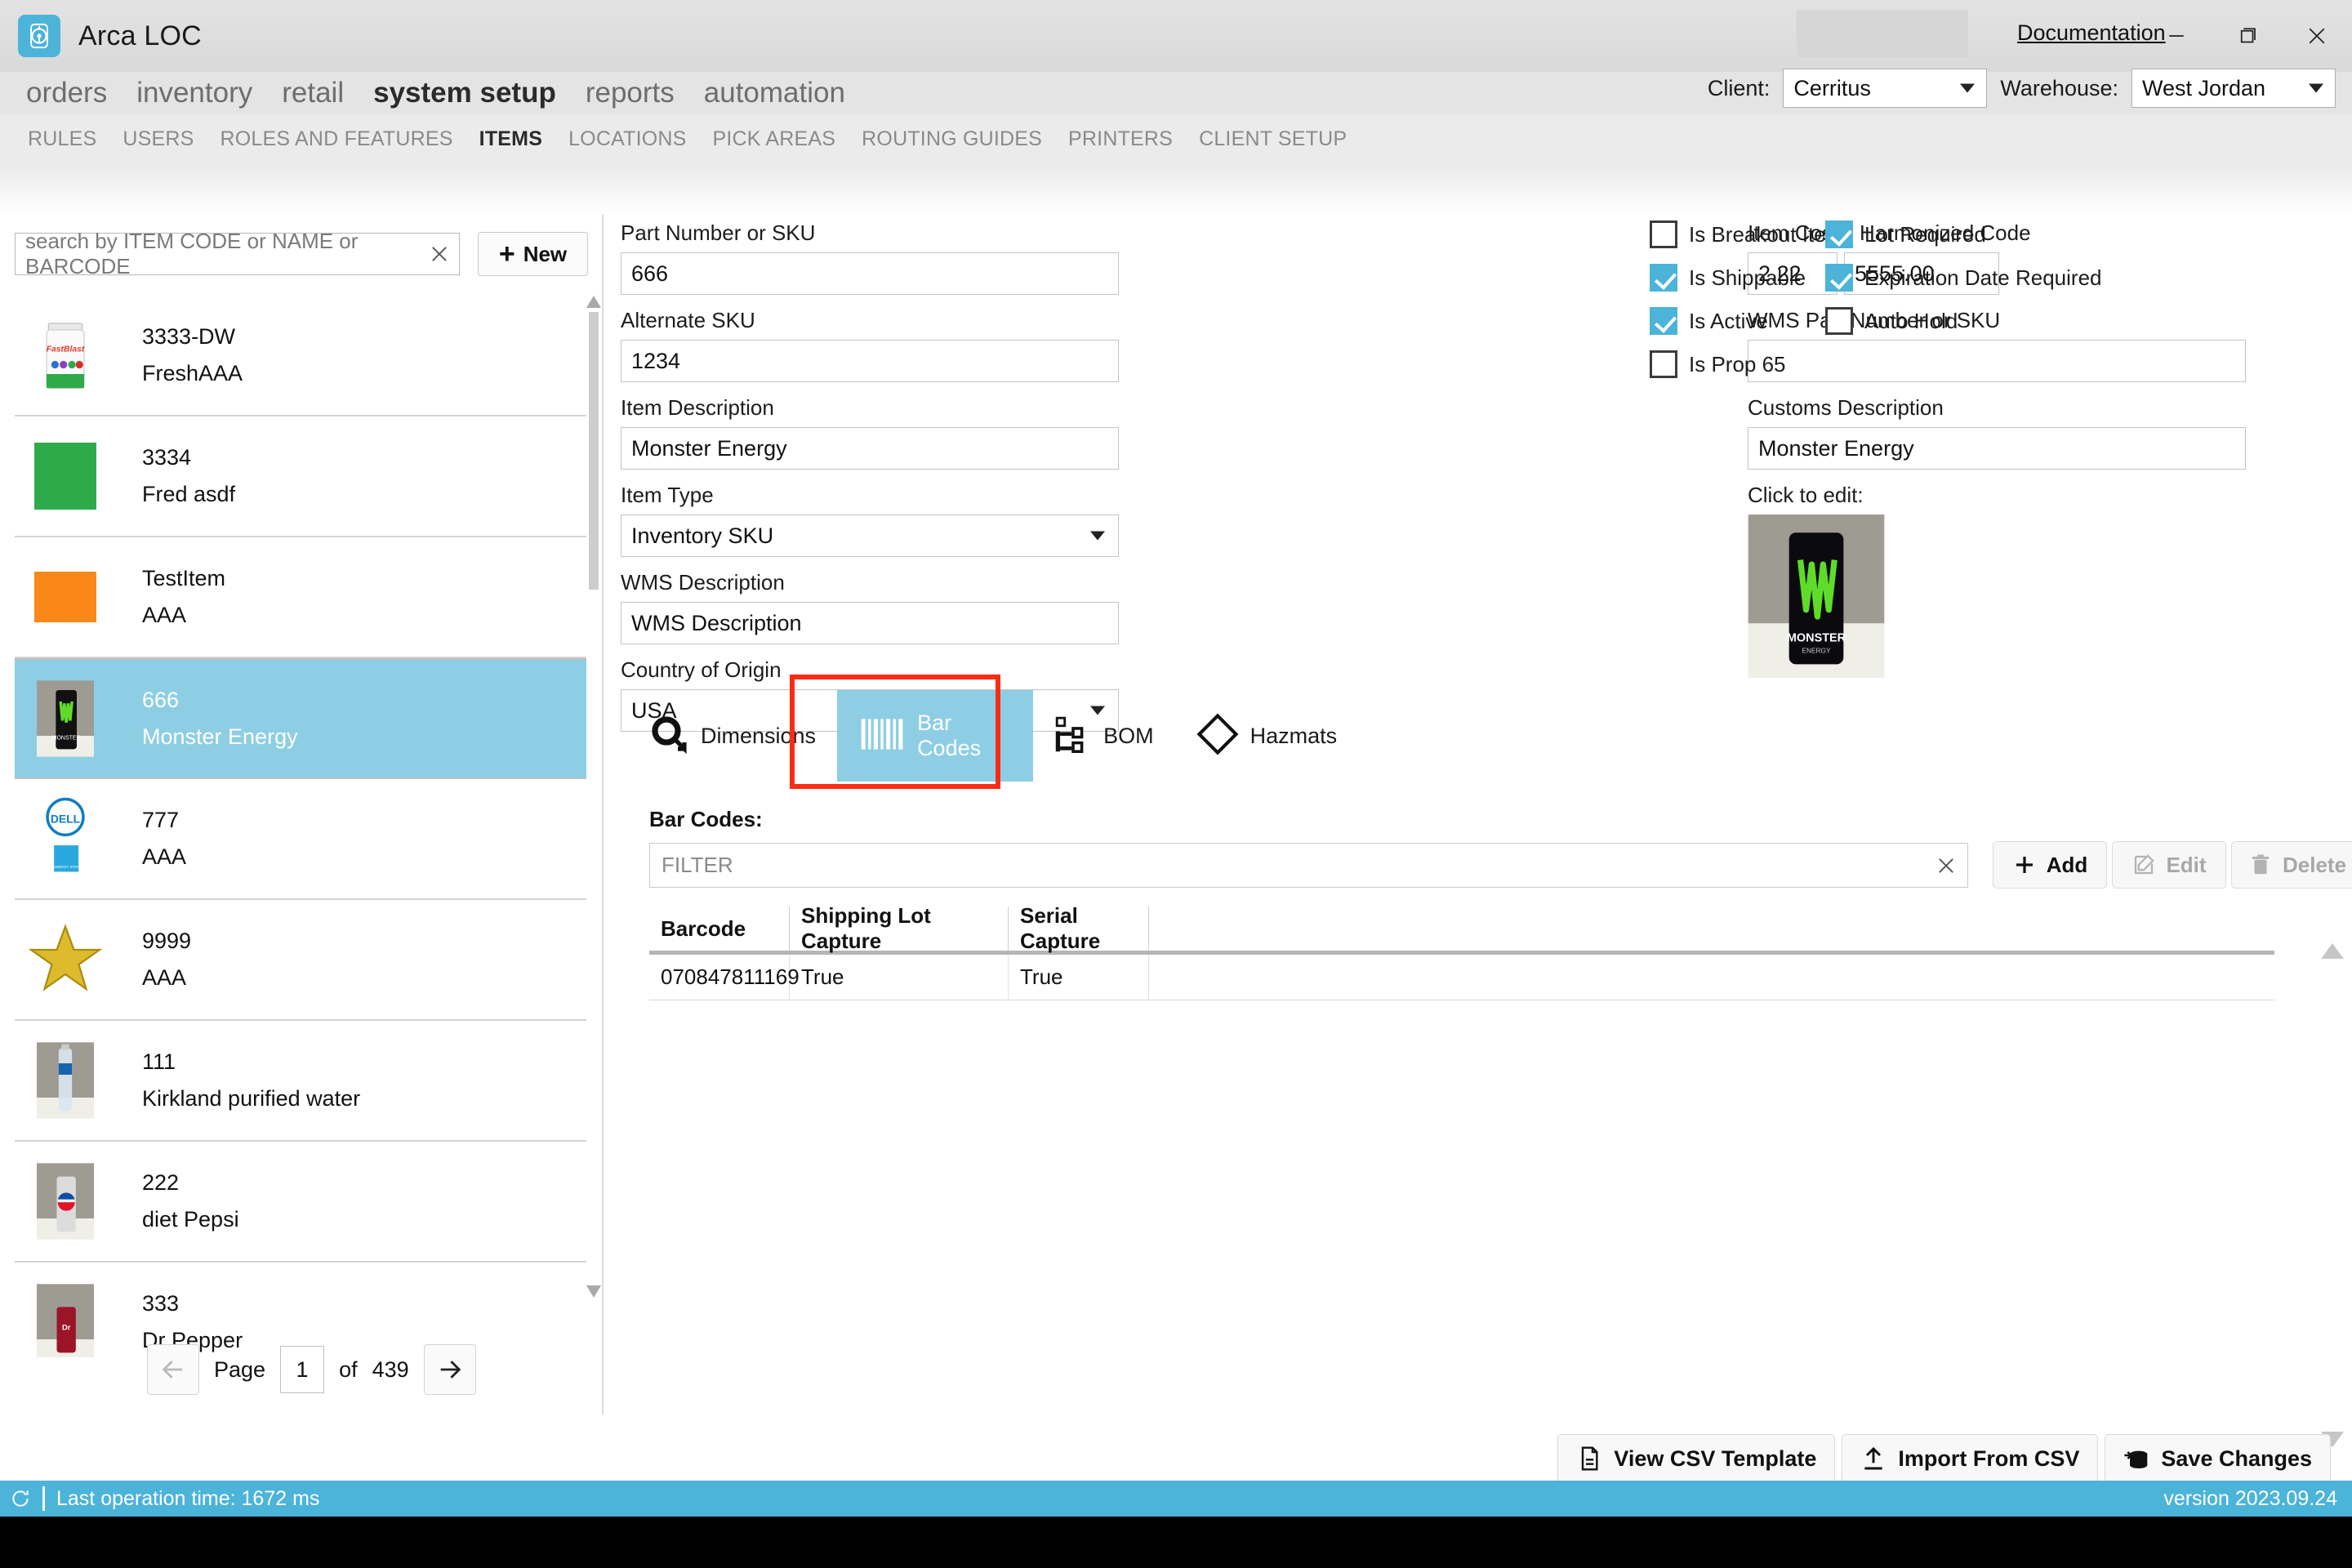 The height and width of the screenshot is (1568, 2352). Describe the element at coordinates (603, 814) in the screenshot. I see `panel-divider` at that location.